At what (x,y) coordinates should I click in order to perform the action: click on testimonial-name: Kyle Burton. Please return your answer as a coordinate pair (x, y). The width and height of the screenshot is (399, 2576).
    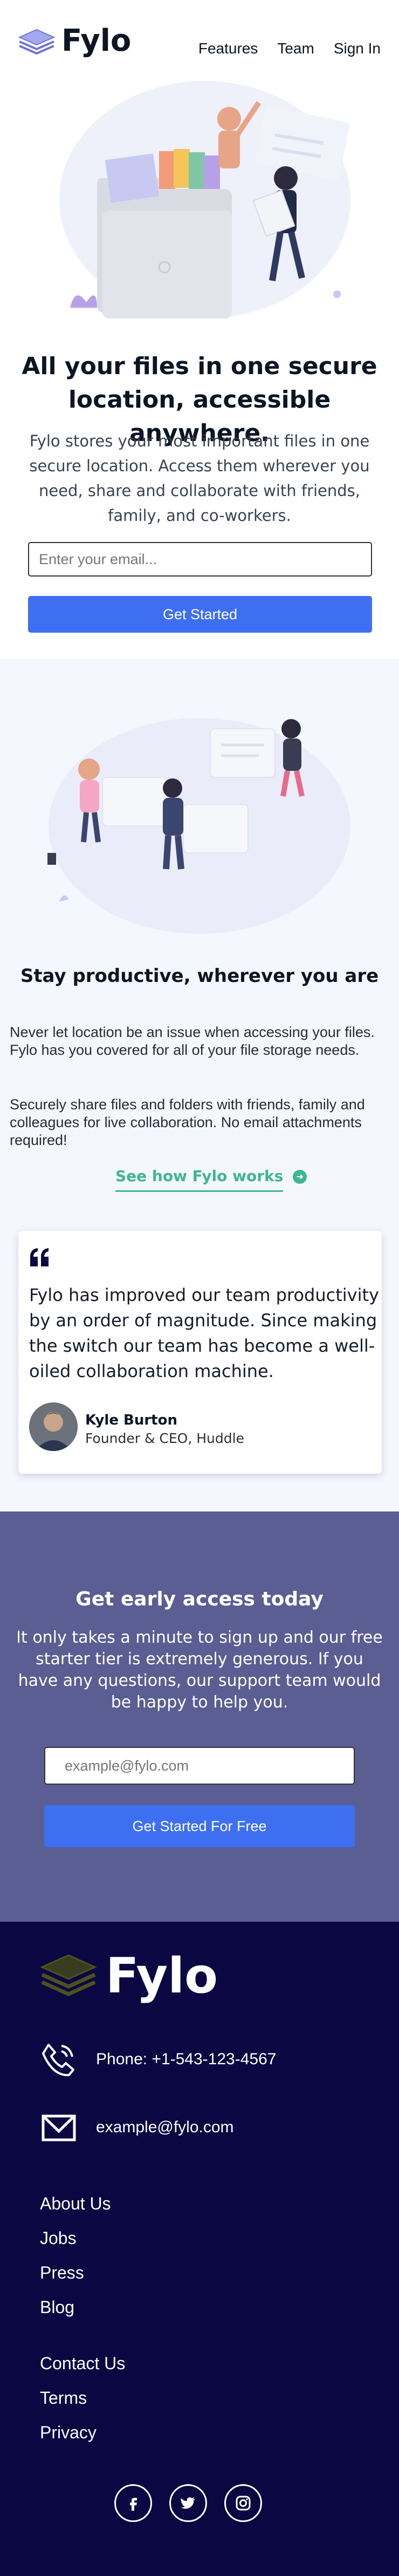
    Looking at the image, I should click on (131, 1420).